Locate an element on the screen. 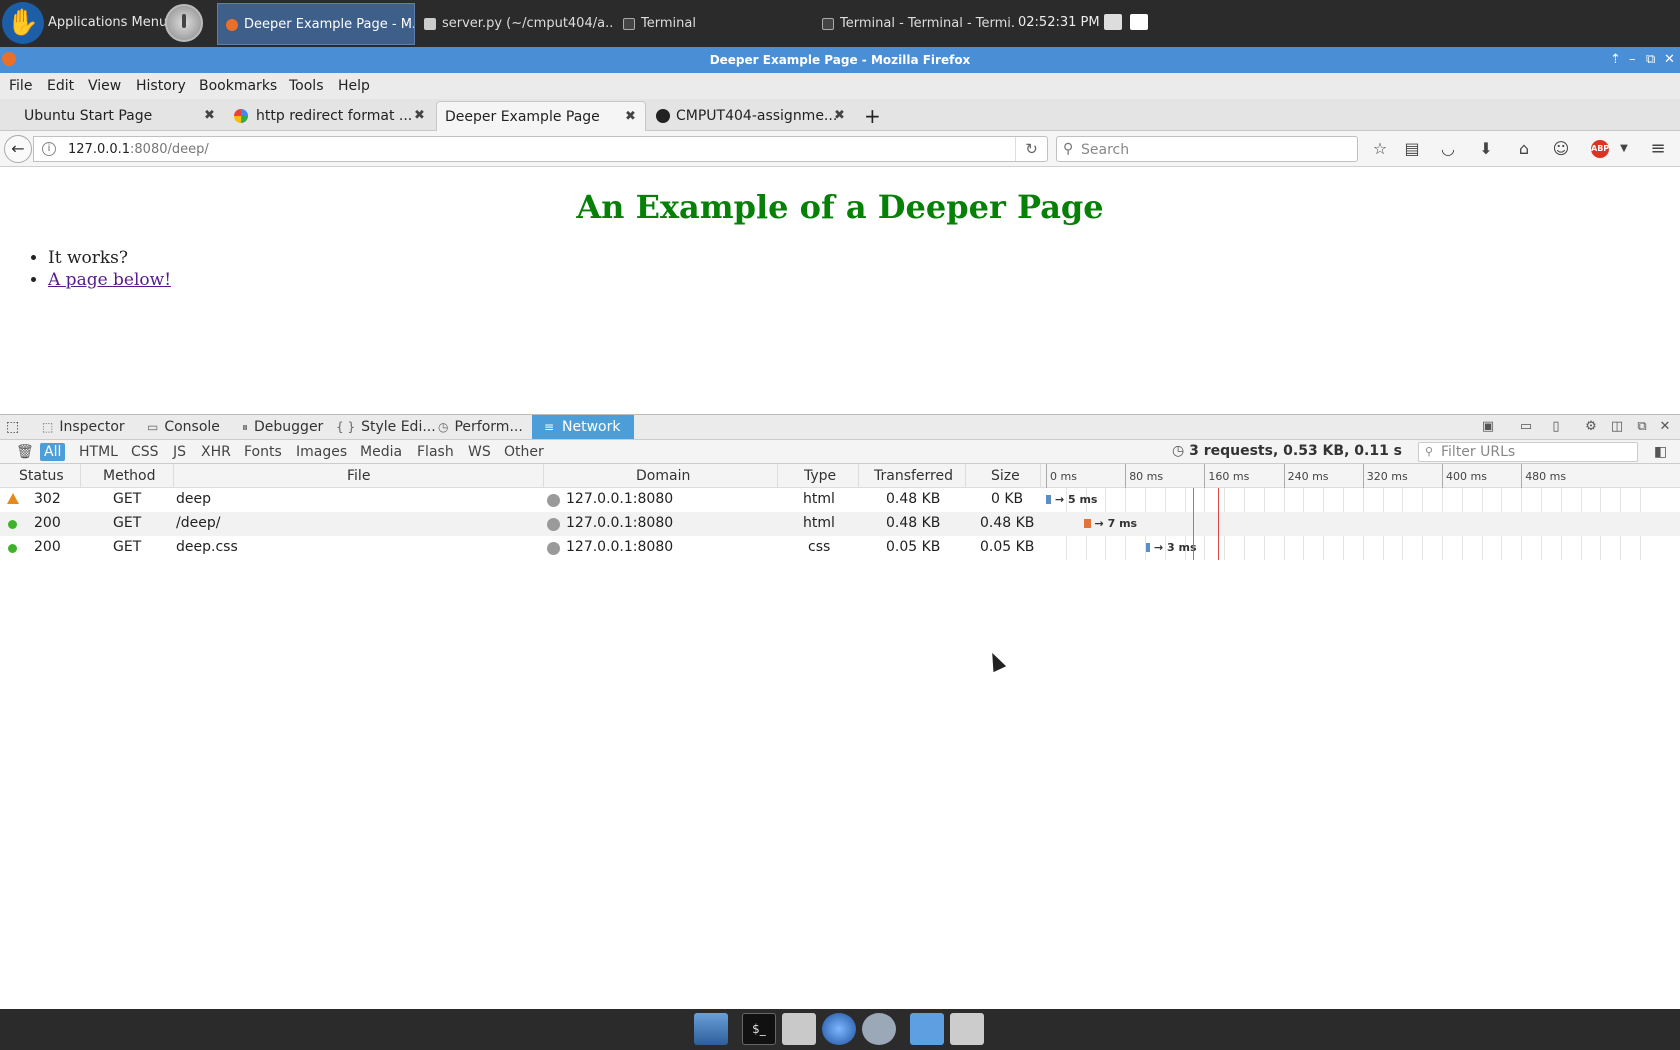  tab-debugger: ⏸ Debugger is located at coordinates (282, 427).